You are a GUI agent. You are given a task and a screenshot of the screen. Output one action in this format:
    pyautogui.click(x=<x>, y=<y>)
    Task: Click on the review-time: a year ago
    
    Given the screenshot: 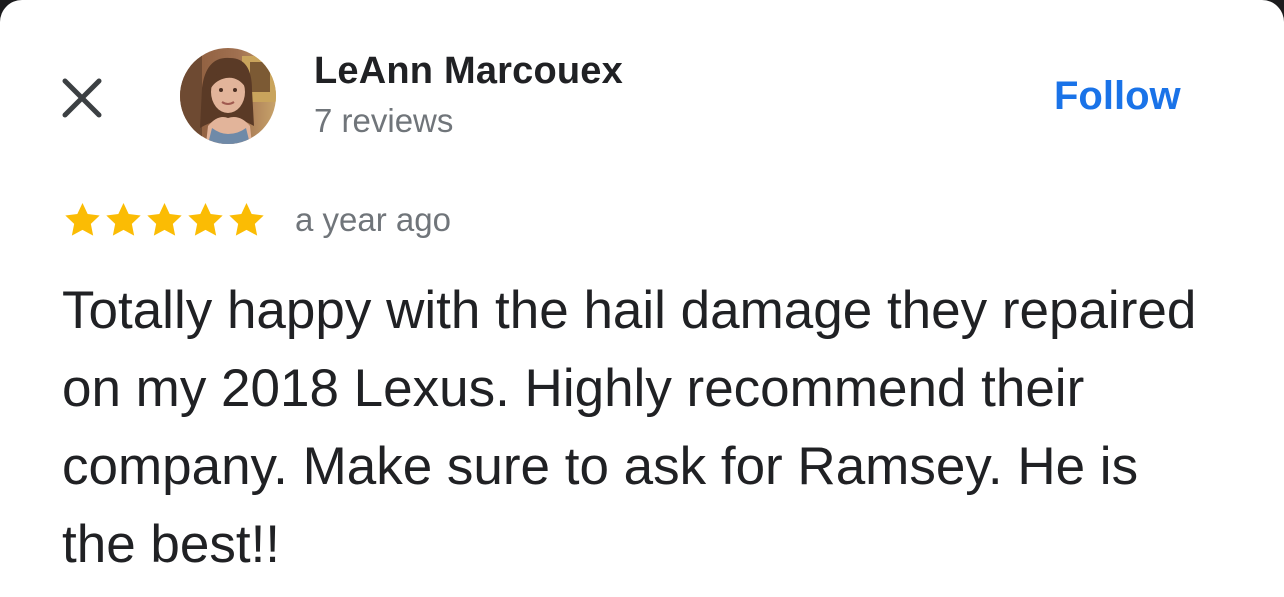 What is the action you would take?
    pyautogui.click(x=373, y=219)
    